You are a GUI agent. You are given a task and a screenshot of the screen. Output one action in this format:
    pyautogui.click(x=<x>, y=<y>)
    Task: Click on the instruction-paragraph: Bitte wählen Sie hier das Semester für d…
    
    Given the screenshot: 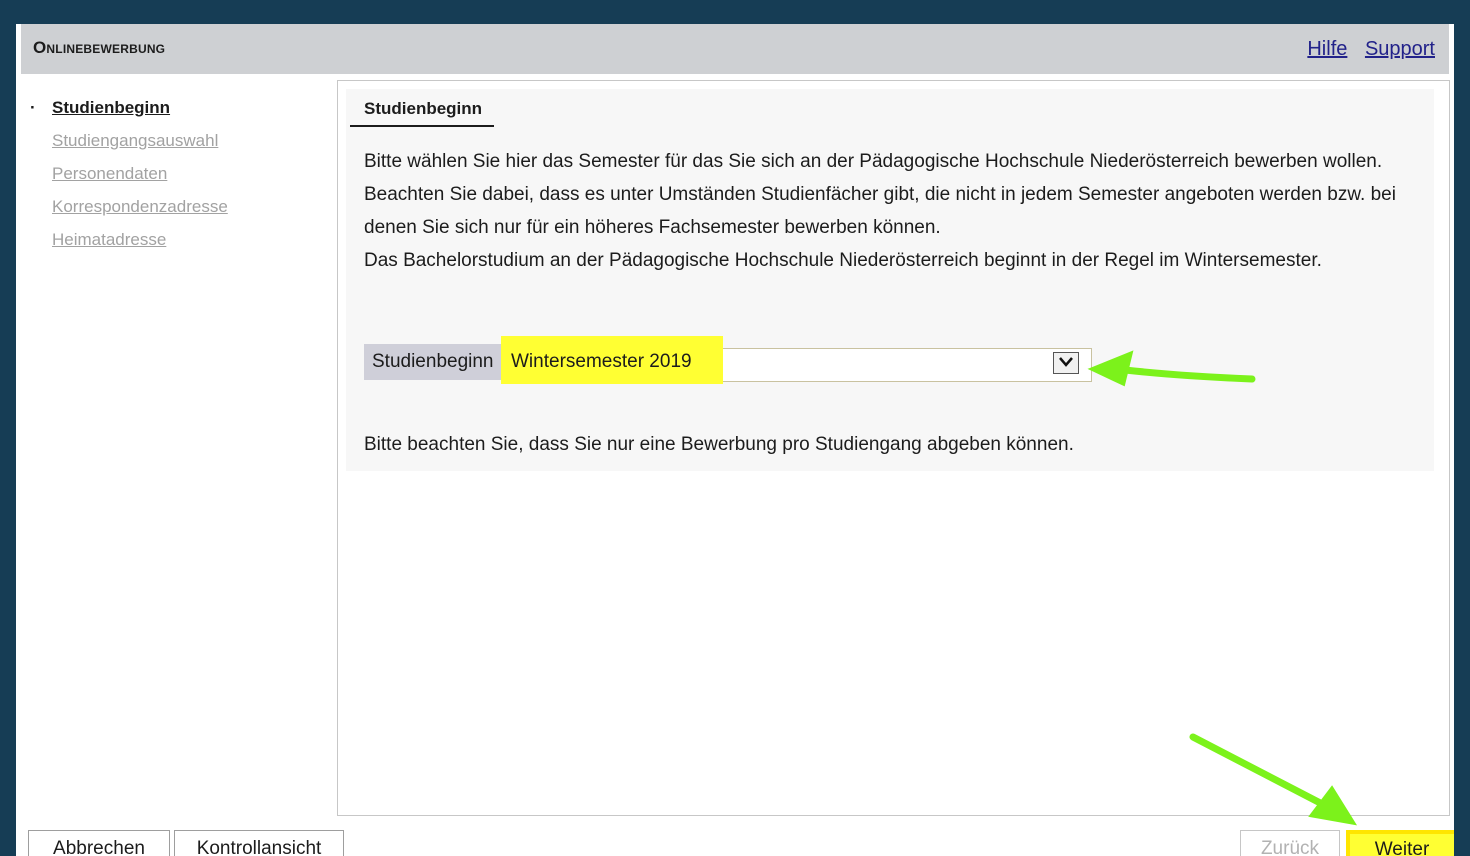 What is the action you would take?
    pyautogui.click(x=873, y=161)
    